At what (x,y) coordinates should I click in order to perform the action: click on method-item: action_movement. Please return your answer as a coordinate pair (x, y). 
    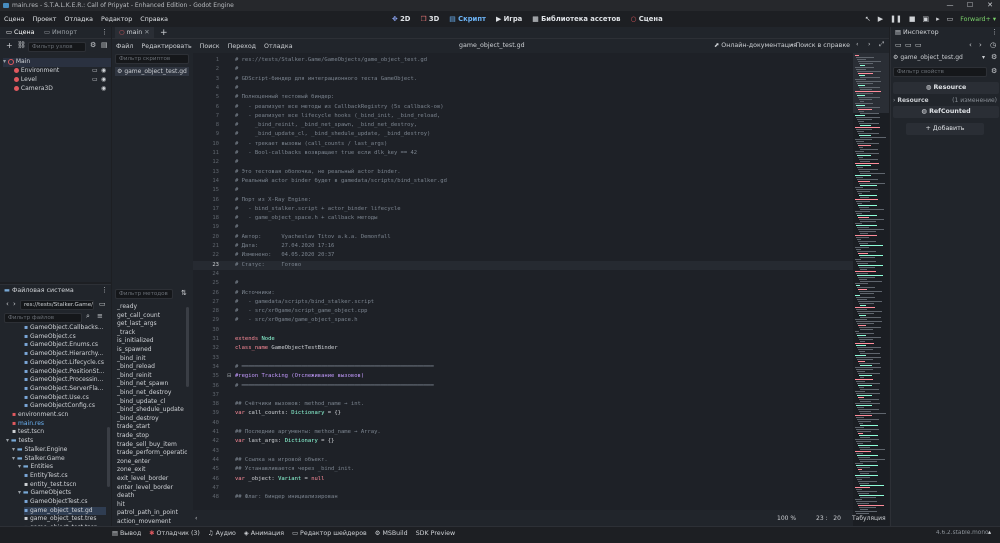
    Looking at the image, I should click on (144, 522).